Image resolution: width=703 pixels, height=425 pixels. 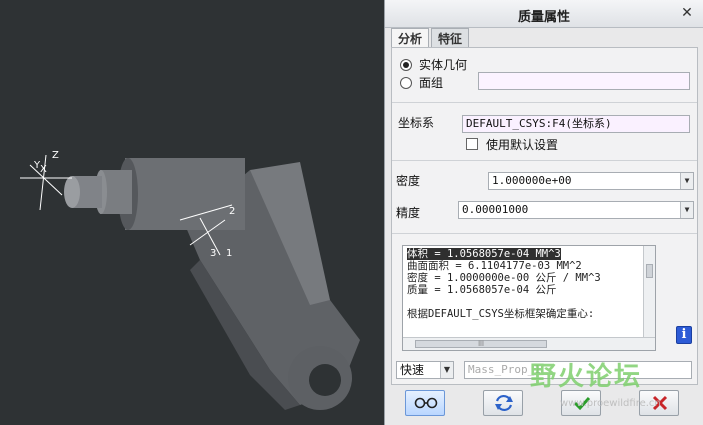 I want to click on hub-cylinder, so click(x=185, y=194).